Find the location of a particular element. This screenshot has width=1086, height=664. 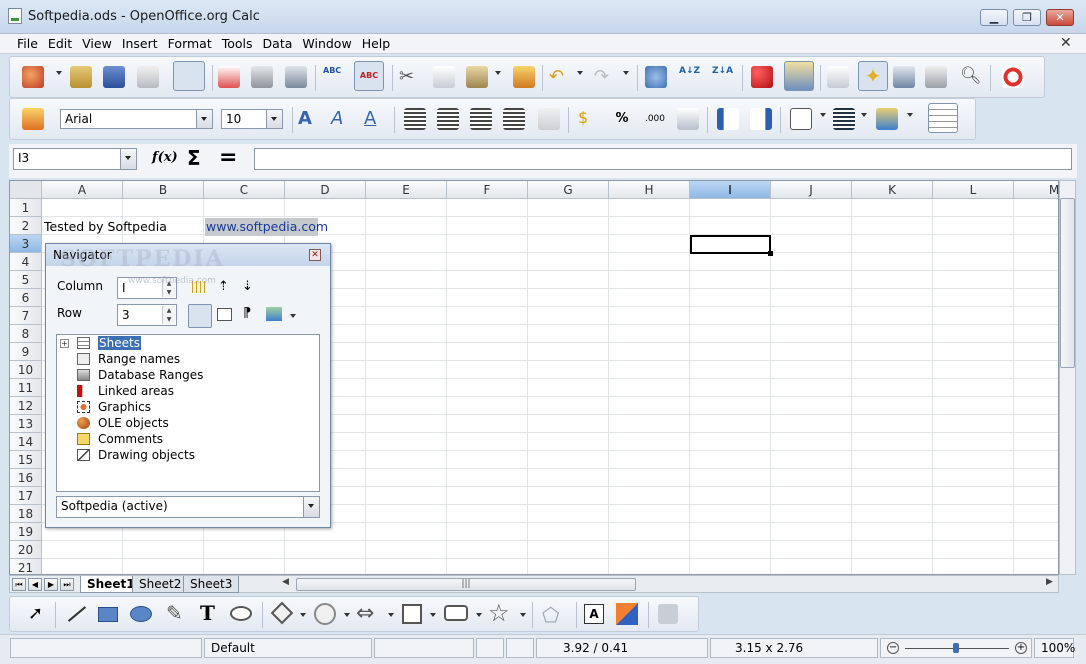

tree-item-linked-areas: Linked areas is located at coordinates (125, 391).